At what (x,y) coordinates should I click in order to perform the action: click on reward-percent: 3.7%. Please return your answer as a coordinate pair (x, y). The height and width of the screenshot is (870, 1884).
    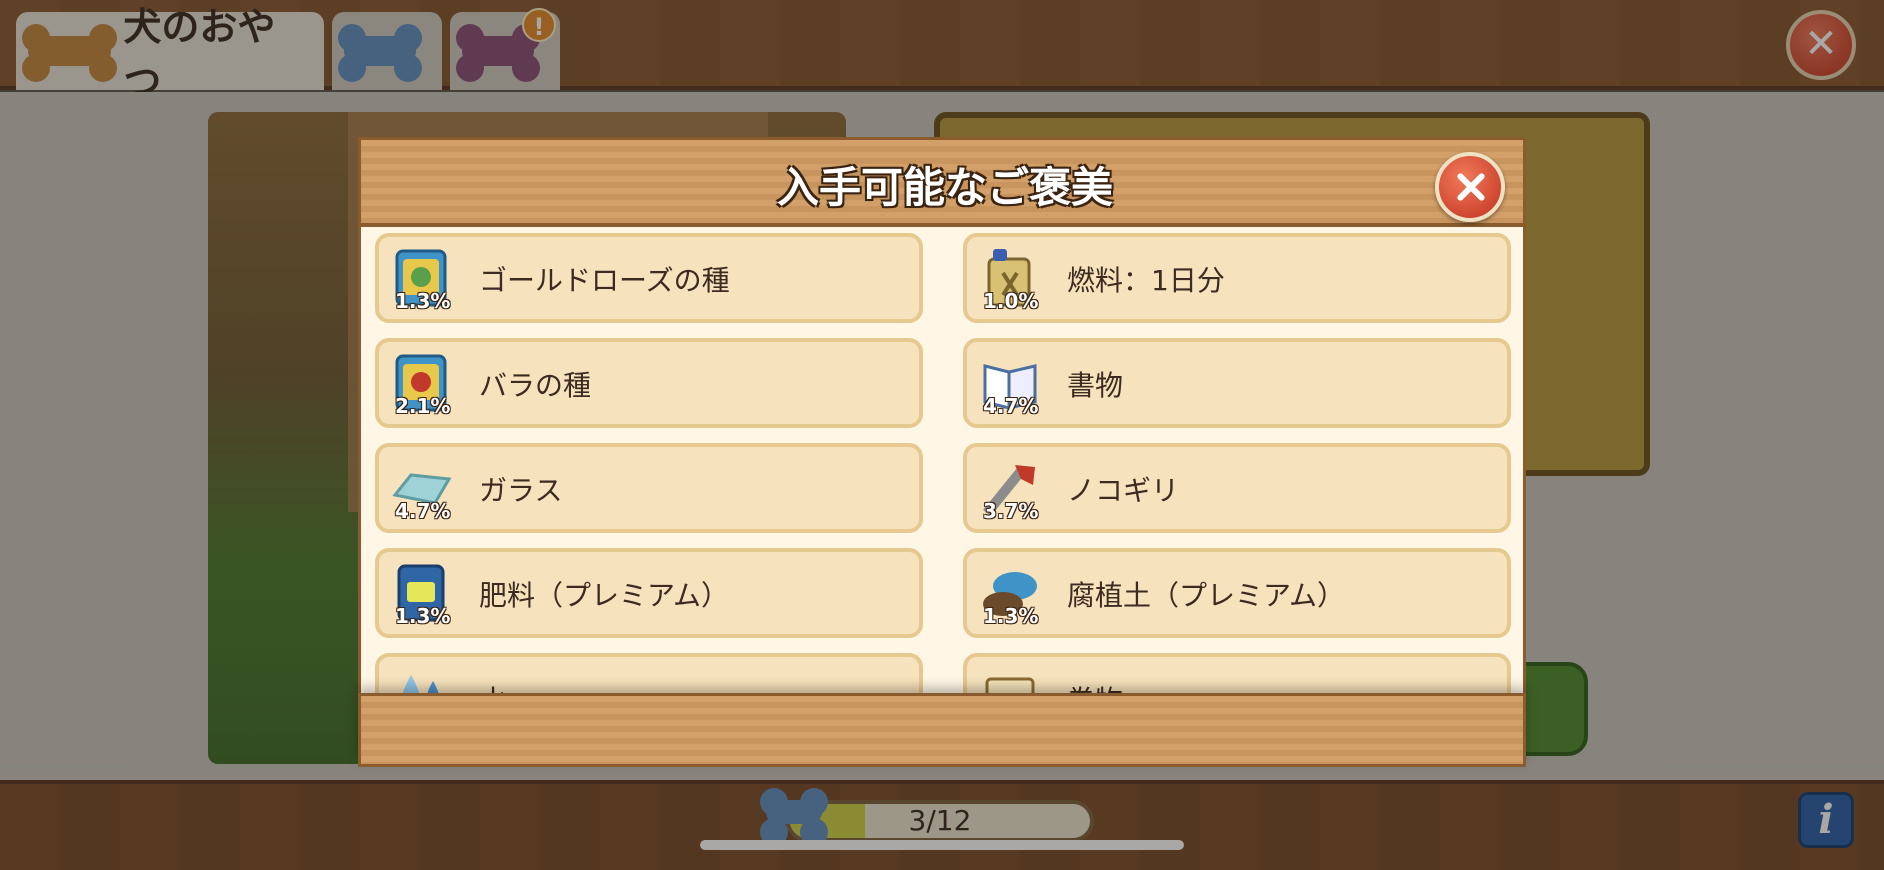
    Looking at the image, I should click on (1011, 511).